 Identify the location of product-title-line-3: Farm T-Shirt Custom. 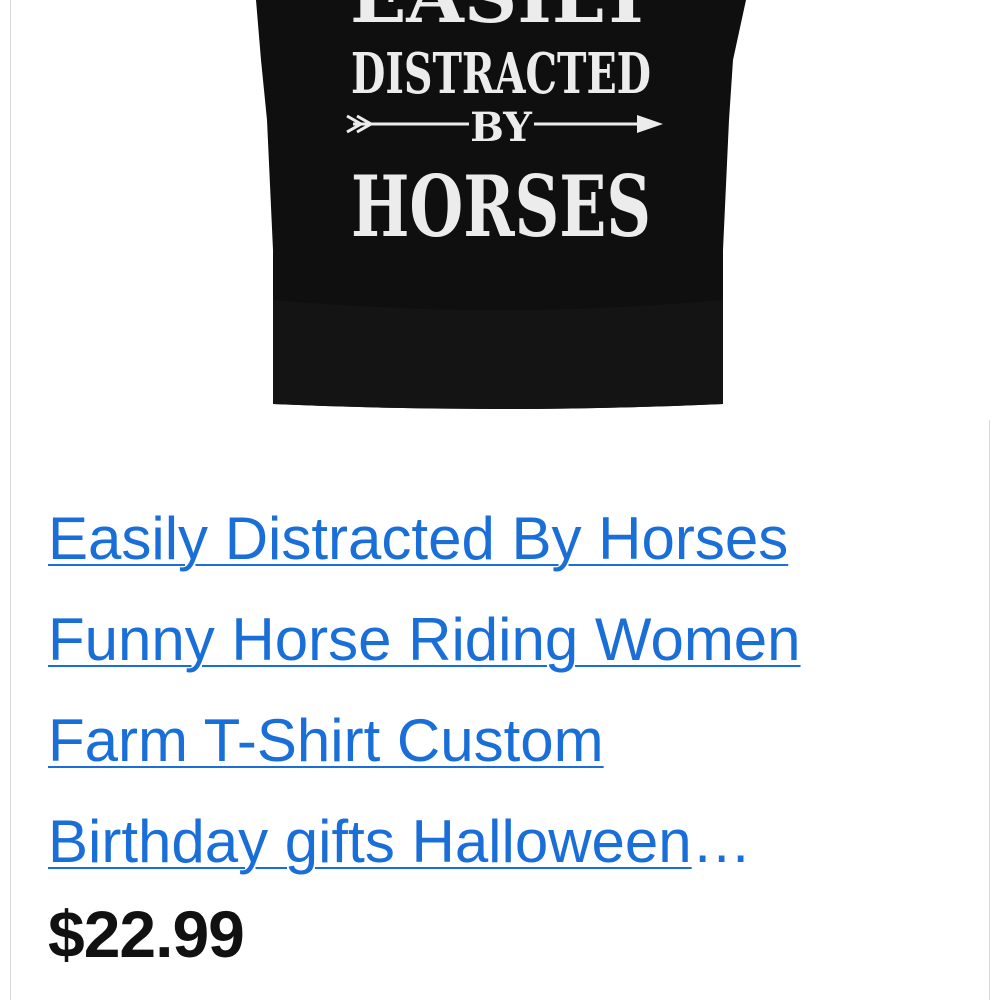
(326, 740).